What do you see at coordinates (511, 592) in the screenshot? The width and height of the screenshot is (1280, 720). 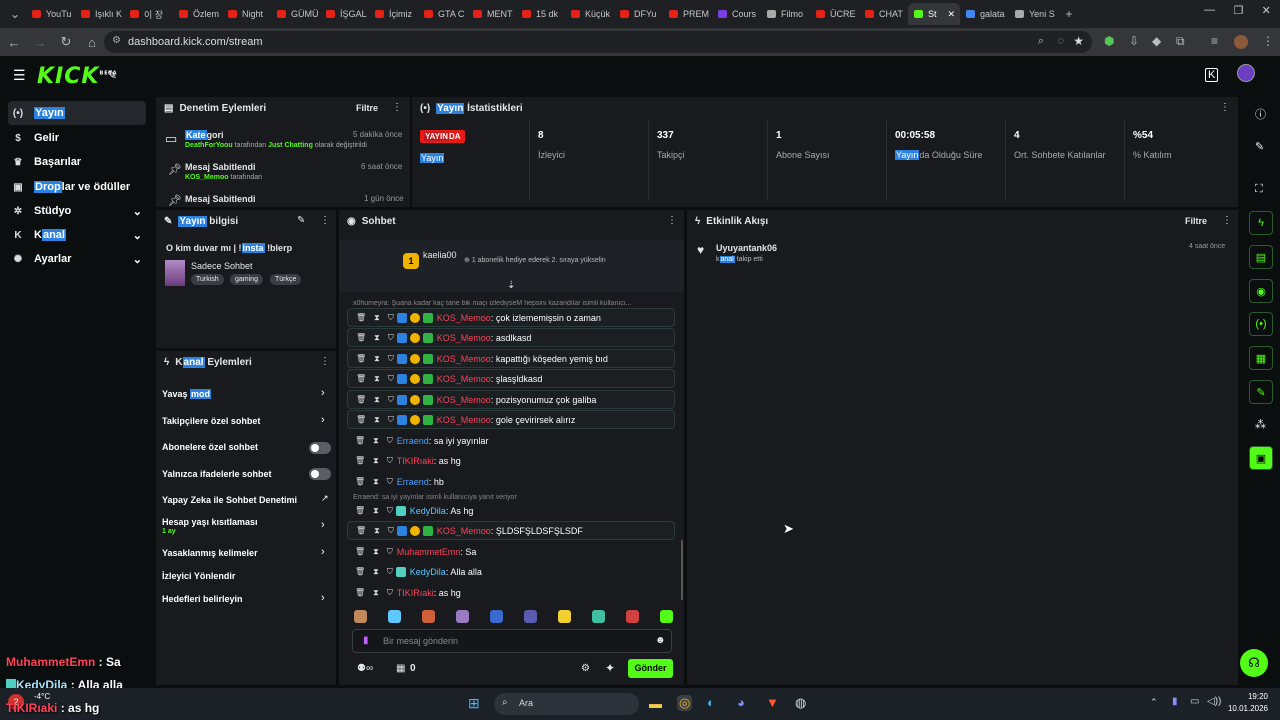 I see `chat-message: 🗑︎ ⧗ ⛉ TIKIRıaki: as hg` at bounding box center [511, 592].